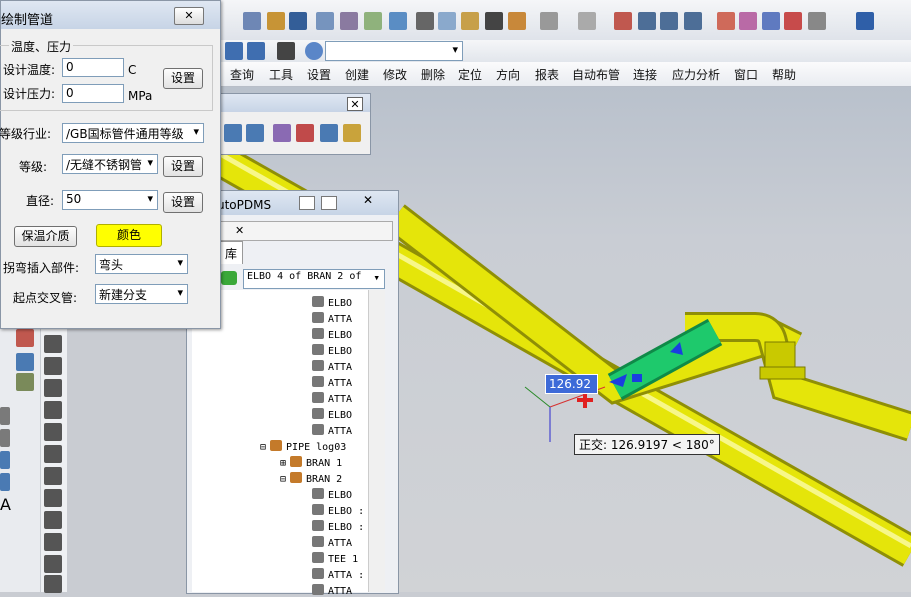 The height and width of the screenshot is (597, 911). What do you see at coordinates (133, 133) in the screenshot?
I see `industry-select: /GB国标管件通用等级` at bounding box center [133, 133].